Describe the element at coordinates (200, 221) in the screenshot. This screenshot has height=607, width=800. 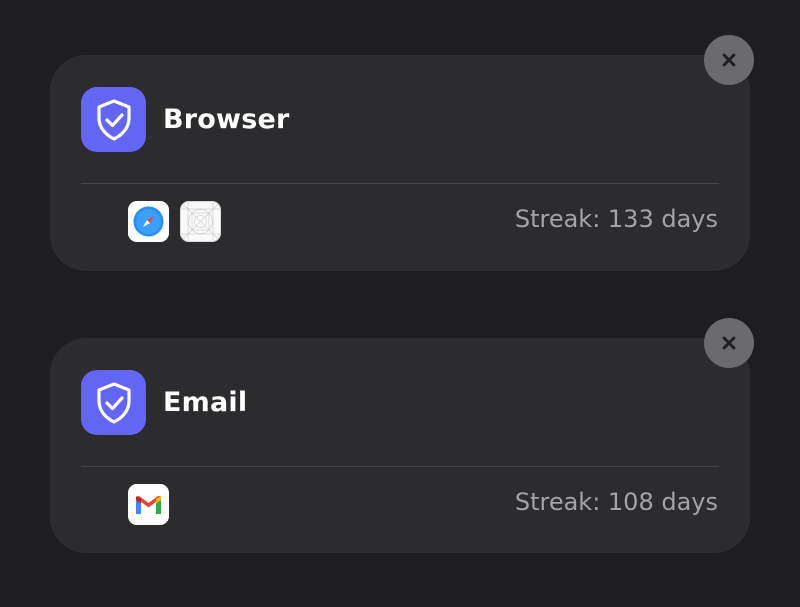
I see `placeholder-app-icon` at that location.